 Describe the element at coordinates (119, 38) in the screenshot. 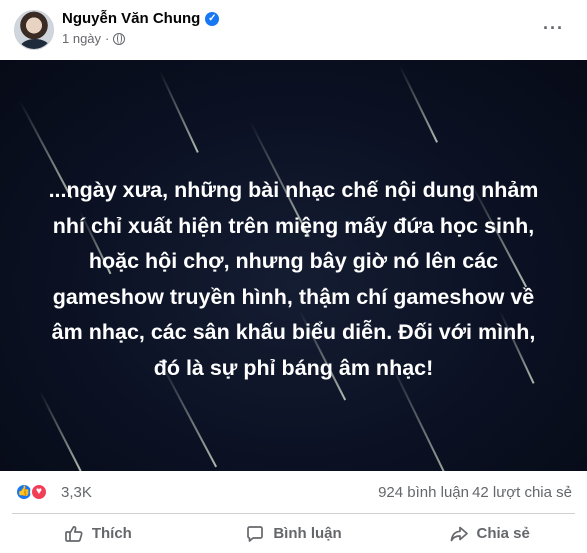

I see `globe-icon` at that location.